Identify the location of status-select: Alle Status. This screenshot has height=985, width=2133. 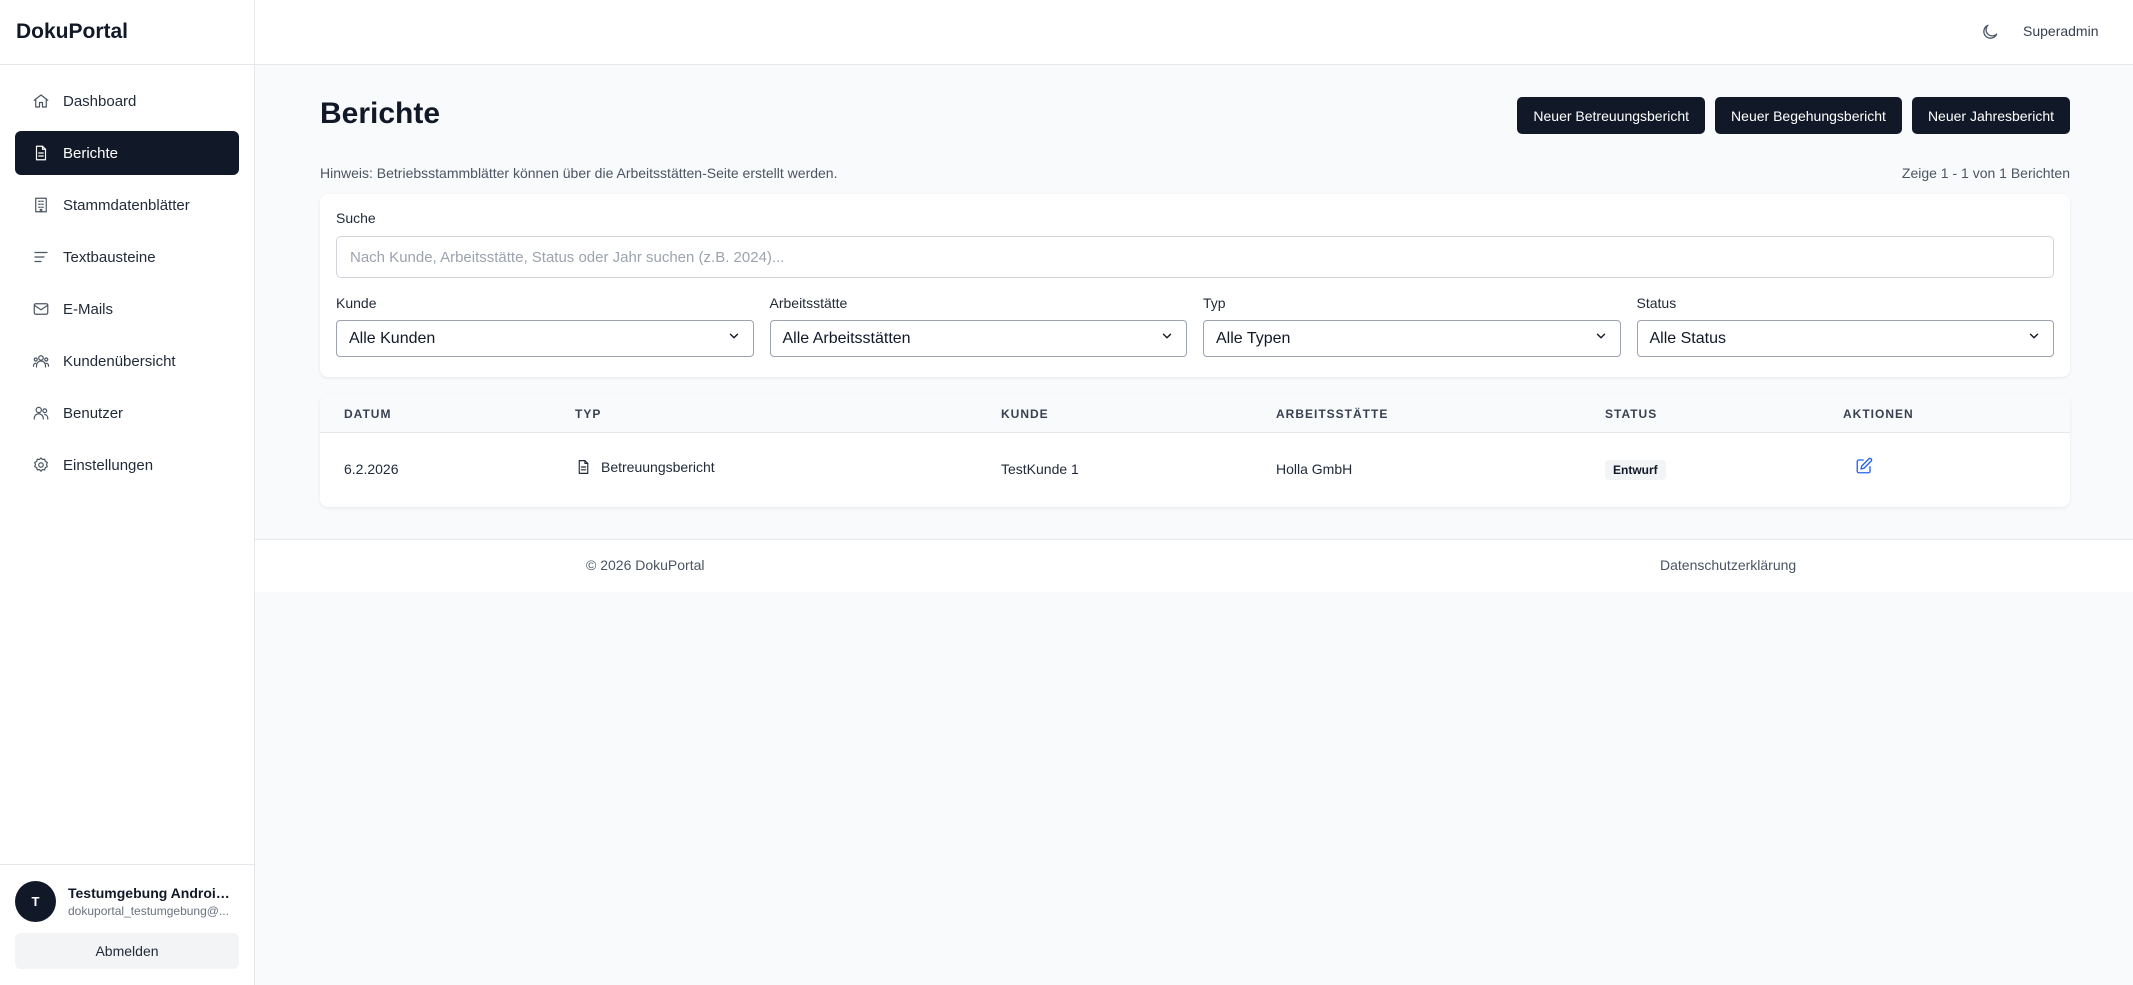
(1845, 338).